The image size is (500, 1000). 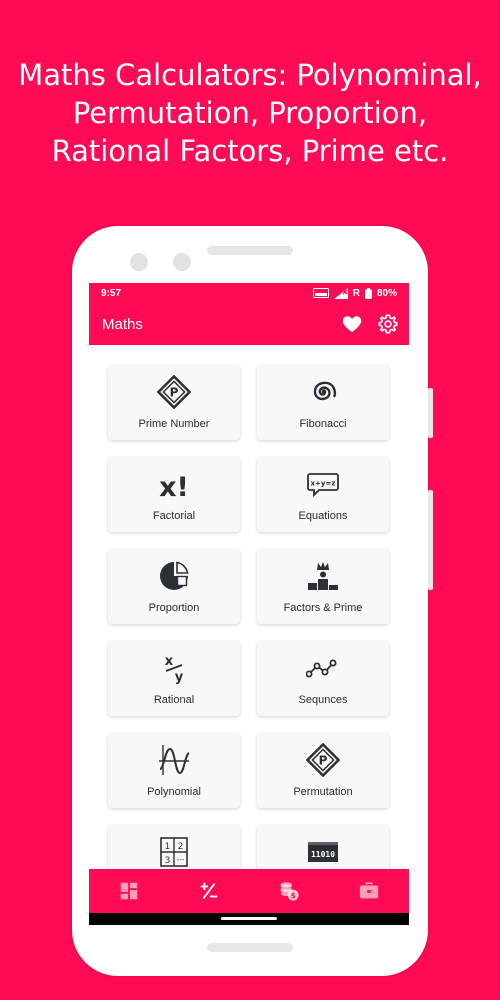 I want to click on system-navigation-bar, so click(x=249, y=919).